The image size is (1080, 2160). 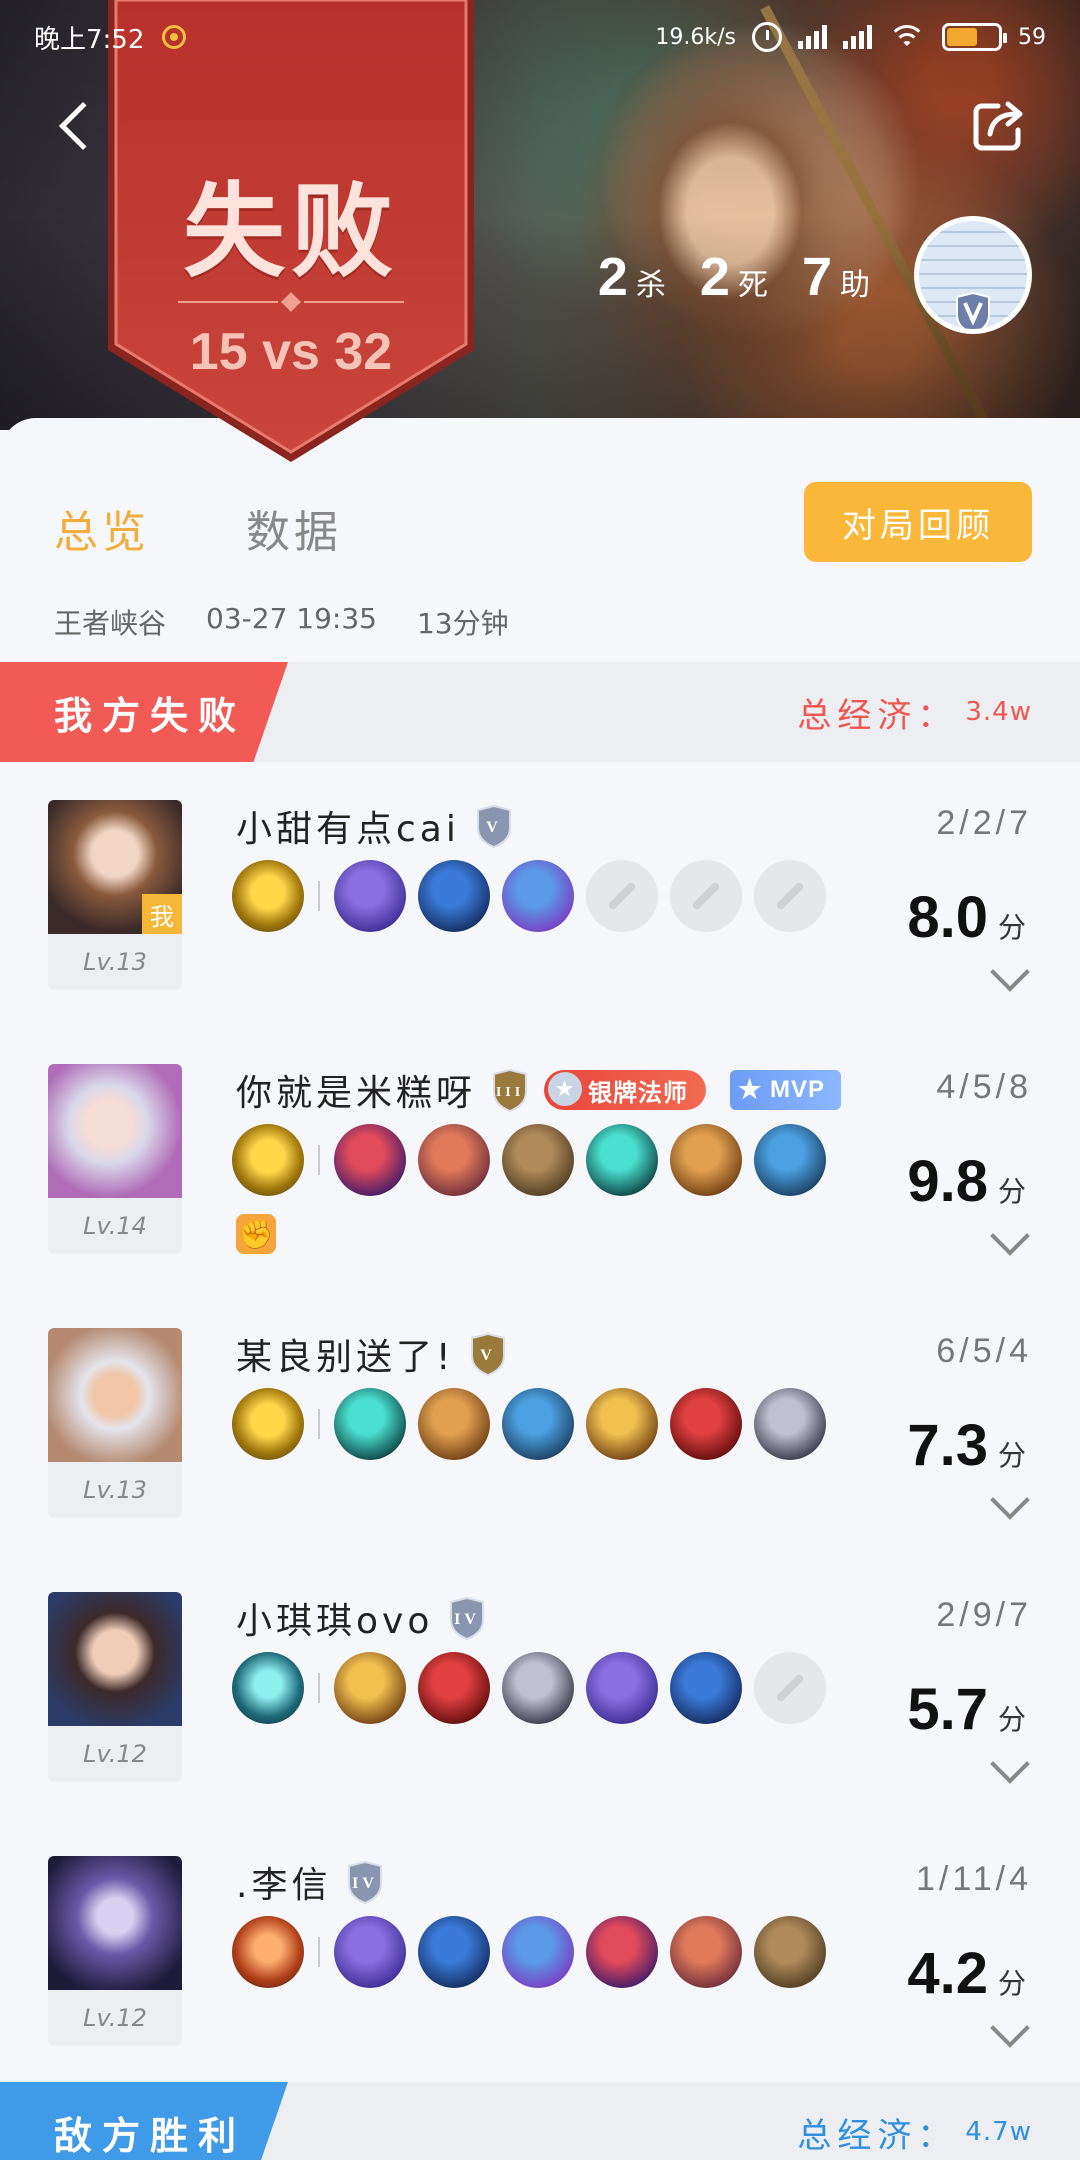 I want to click on alarm-icon, so click(x=767, y=37).